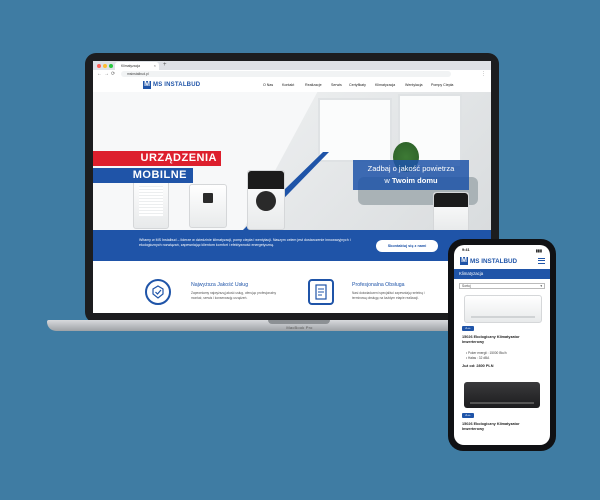  I want to click on nav-item-realizacje: Realizacje, so click(313, 85).